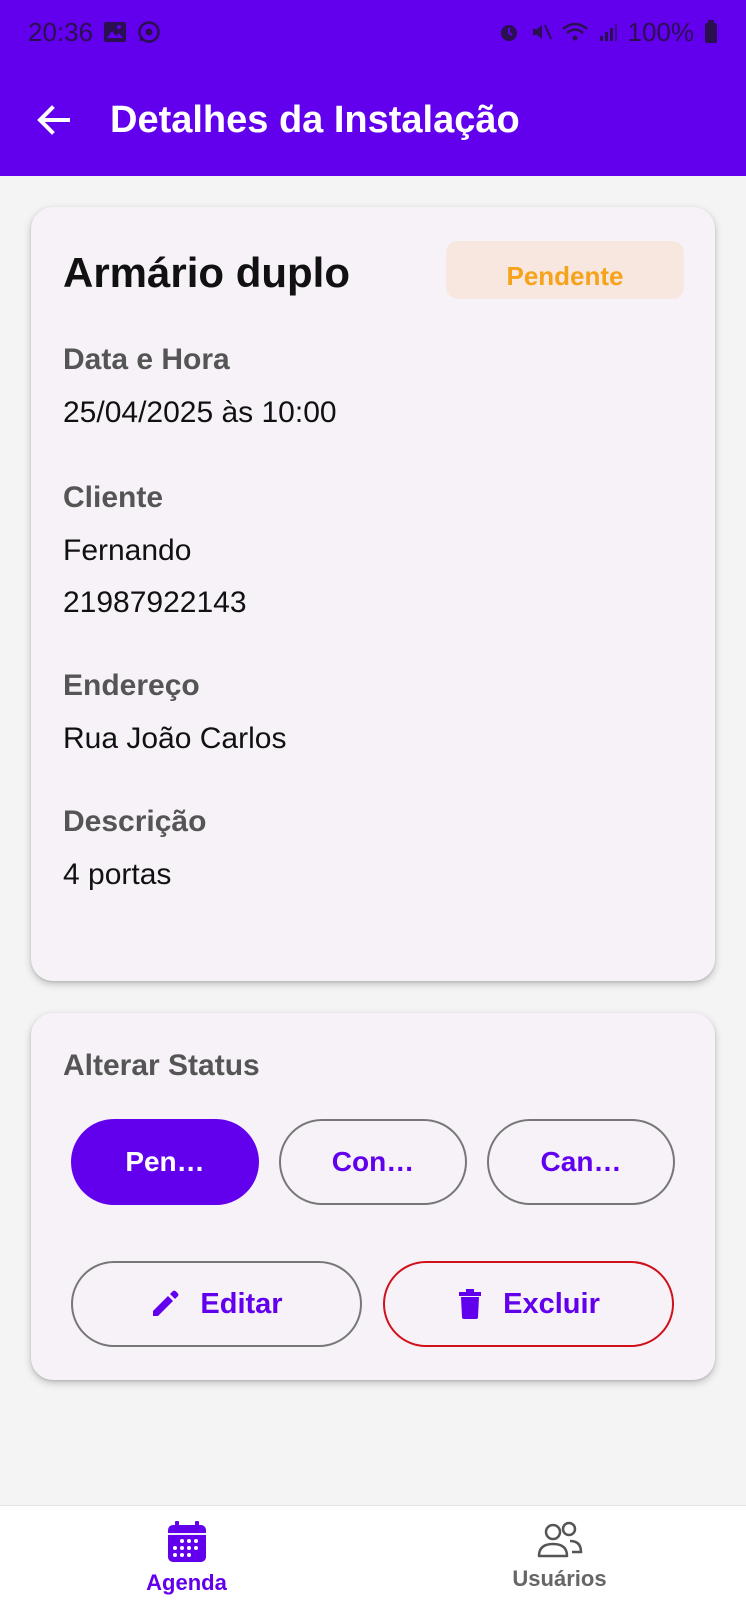 This screenshot has height=1600, width=746. What do you see at coordinates (186, 1582) in the screenshot?
I see `nav-label-agenda: Agenda` at bounding box center [186, 1582].